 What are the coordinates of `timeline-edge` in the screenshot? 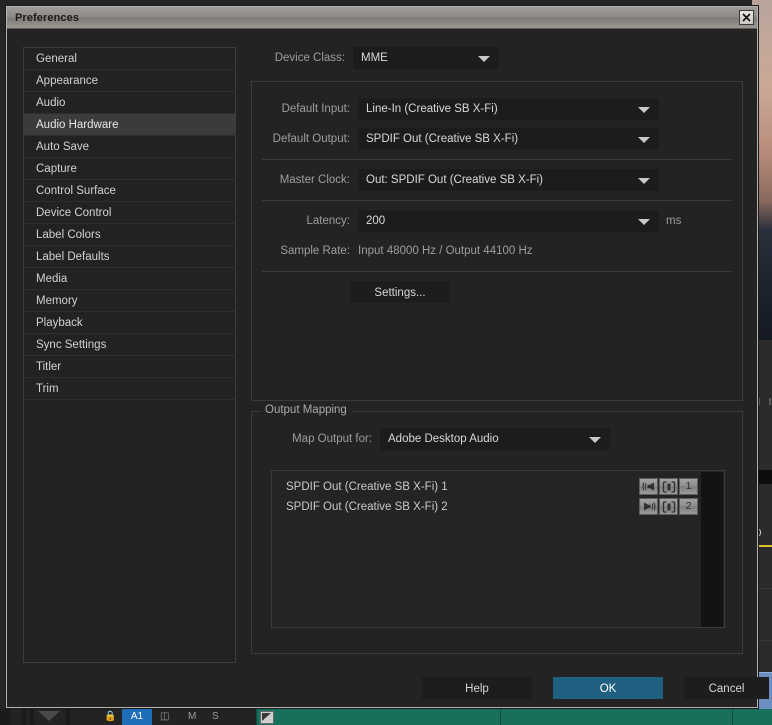 It's located at (5, 717).